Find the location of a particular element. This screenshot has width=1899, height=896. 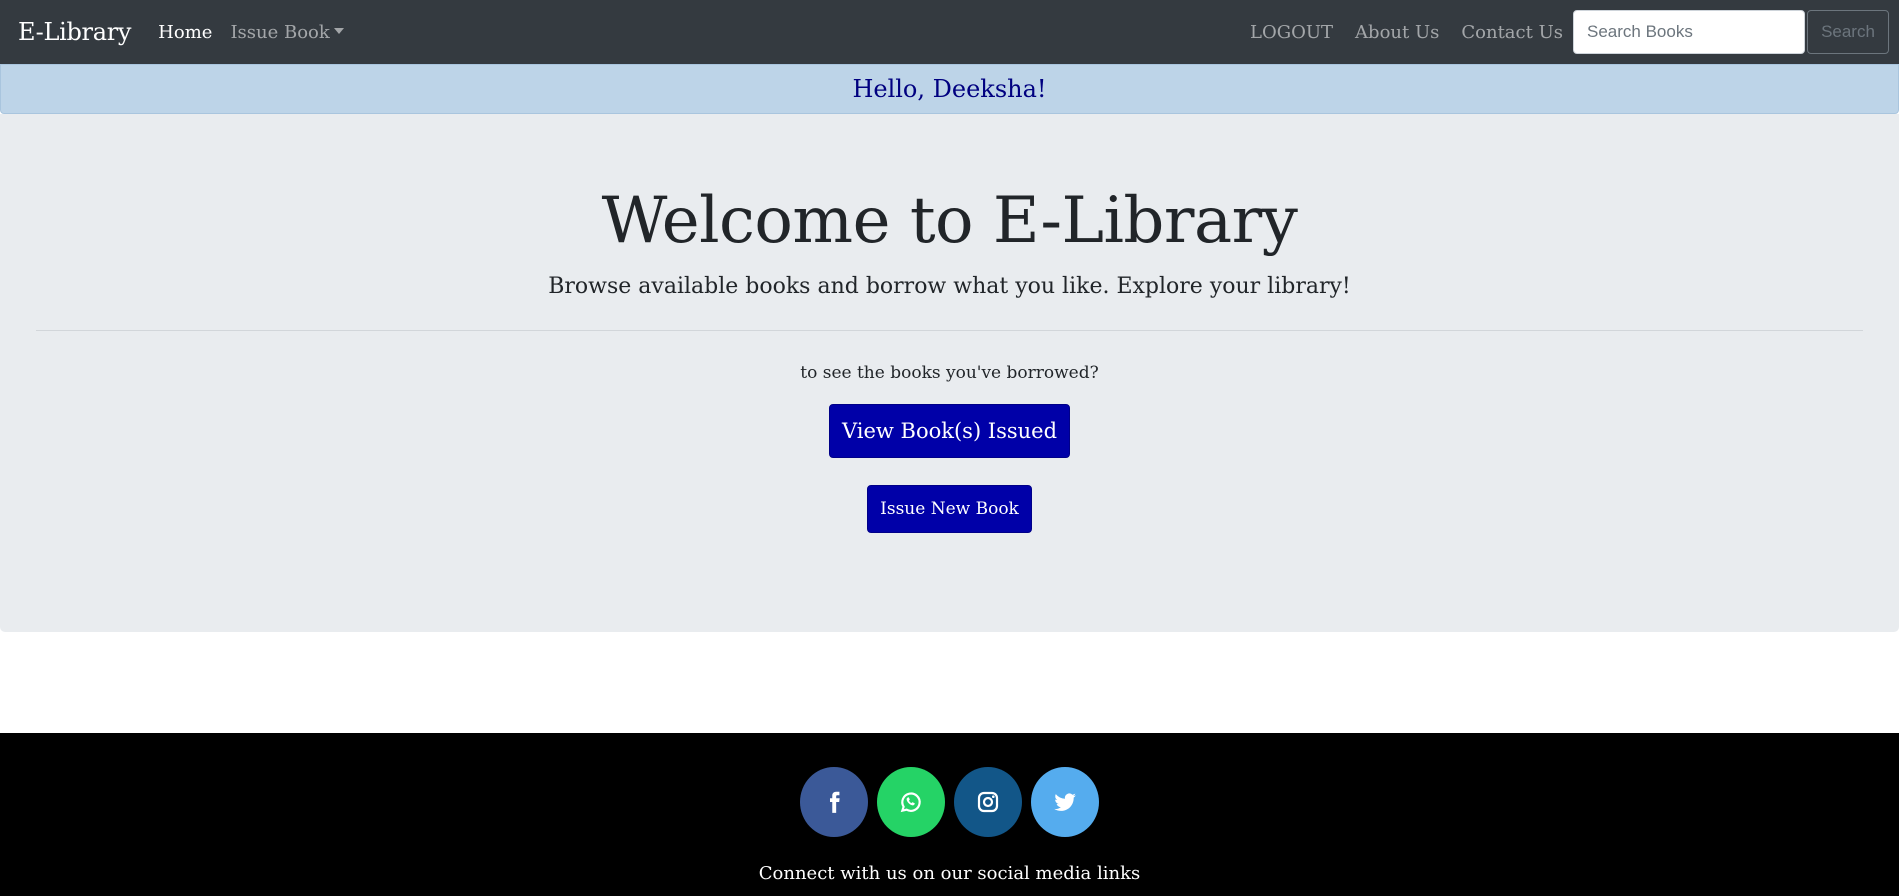

nav-logout-link: LOGOUT is located at coordinates (1291, 32).